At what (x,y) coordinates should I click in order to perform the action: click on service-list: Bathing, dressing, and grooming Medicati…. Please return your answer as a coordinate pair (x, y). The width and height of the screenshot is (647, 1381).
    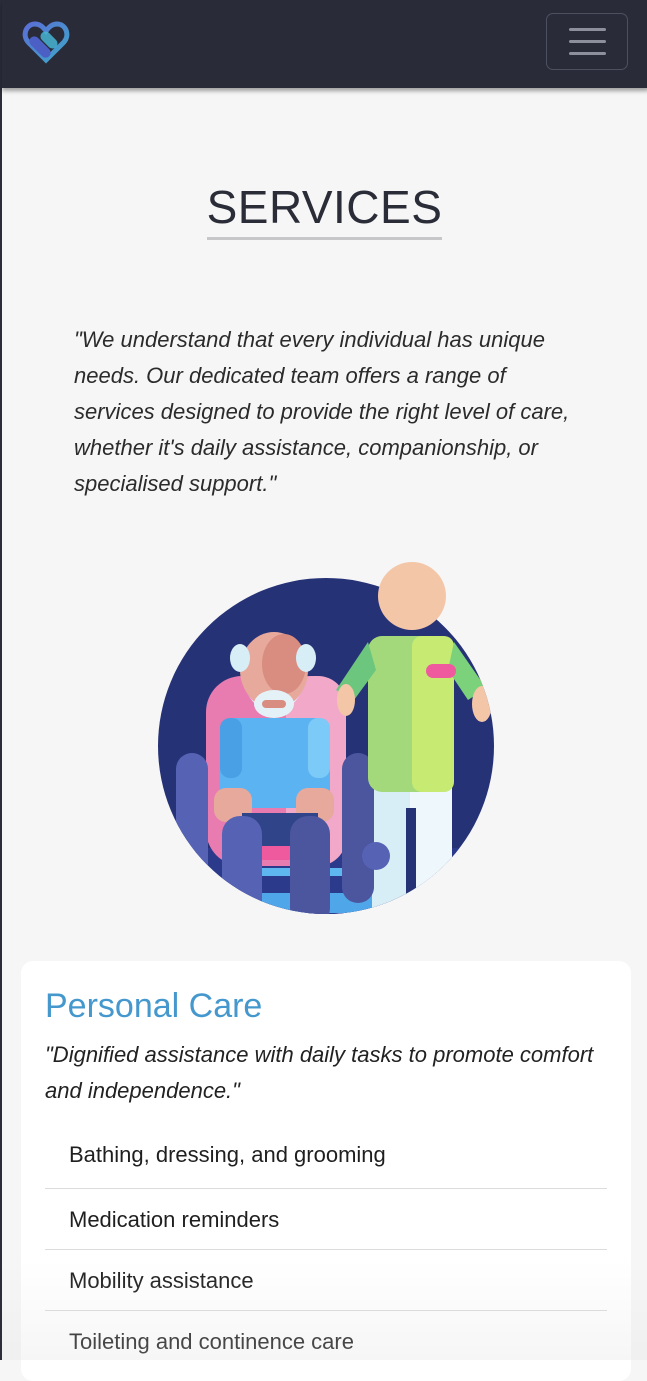
    Looking at the image, I should click on (326, 1258).